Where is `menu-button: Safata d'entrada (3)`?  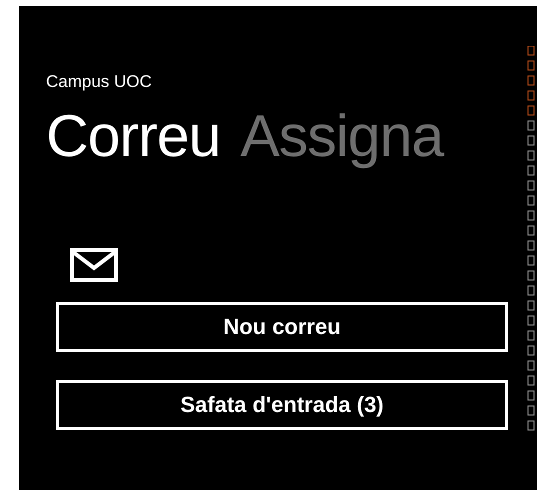 menu-button: Safata d'entrada (3) is located at coordinates (282, 405).